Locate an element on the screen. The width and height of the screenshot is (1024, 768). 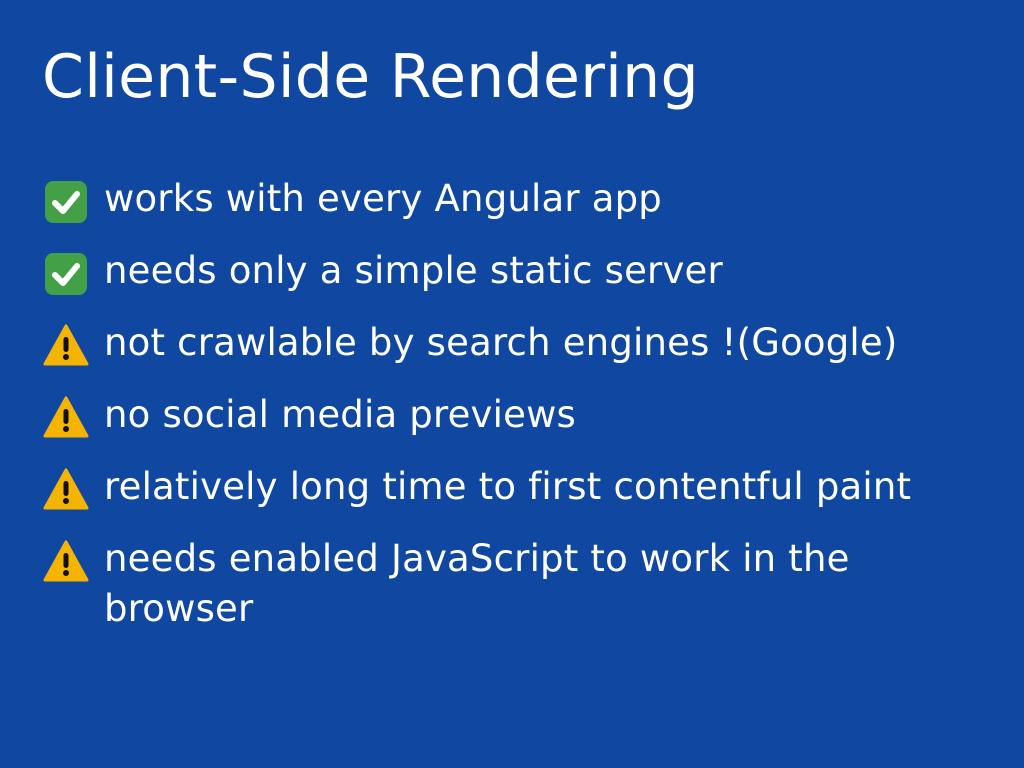
bullet-item: needs only a simple static server is located at coordinates (517, 272).